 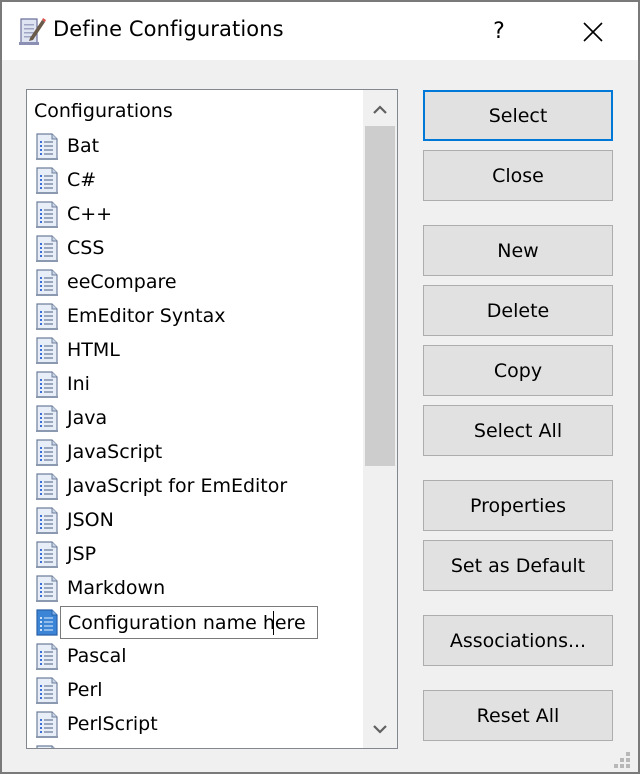 I want to click on select-all-button: Select All, so click(x=518, y=430).